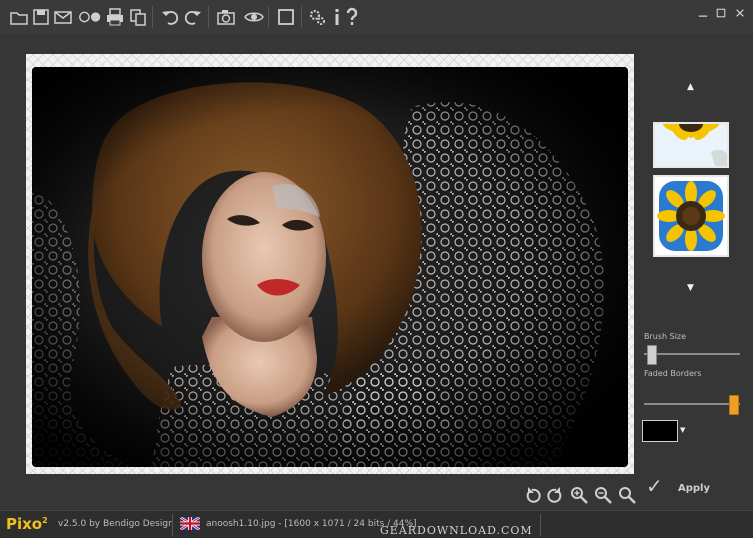 The height and width of the screenshot is (538, 753). I want to click on brush-size-slider, so click(692, 354).